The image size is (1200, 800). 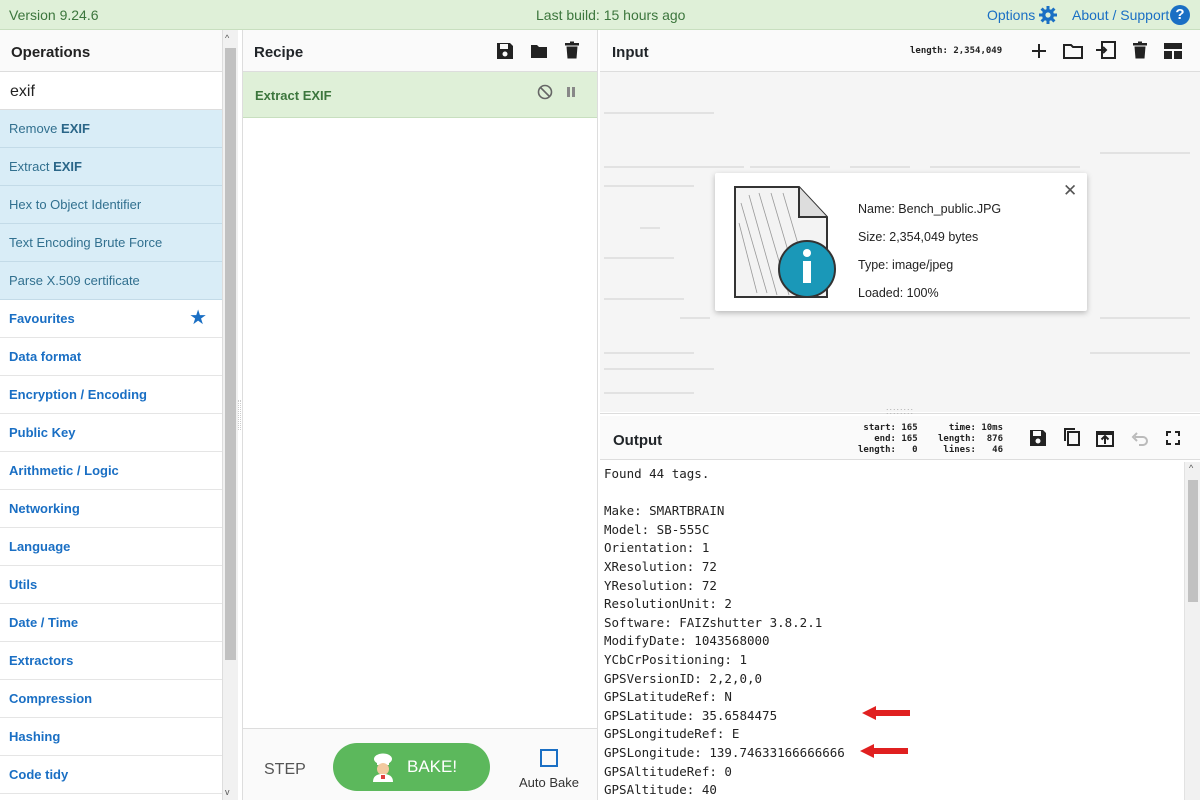 I want to click on category-code-tidy: Code tidy, so click(x=111, y=775).